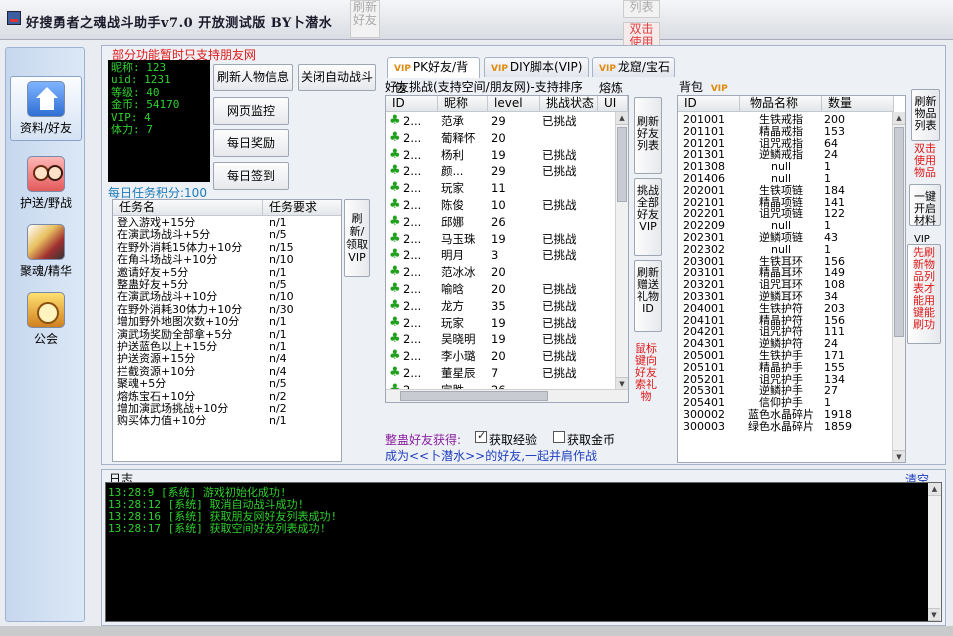  I want to click on task-name: 在角斗场战斗+10分, so click(167, 260).